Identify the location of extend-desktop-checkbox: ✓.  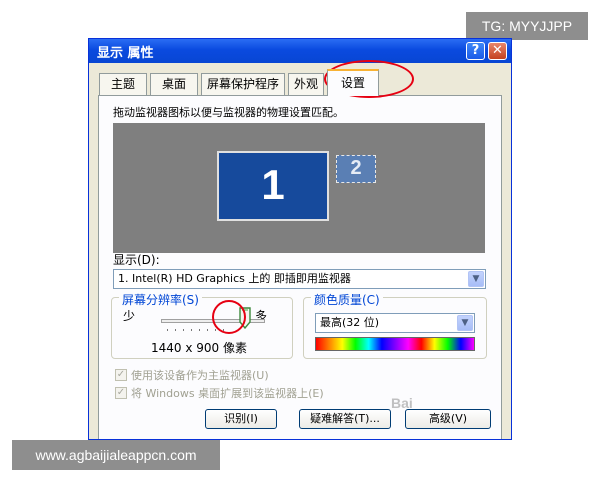
(121, 393).